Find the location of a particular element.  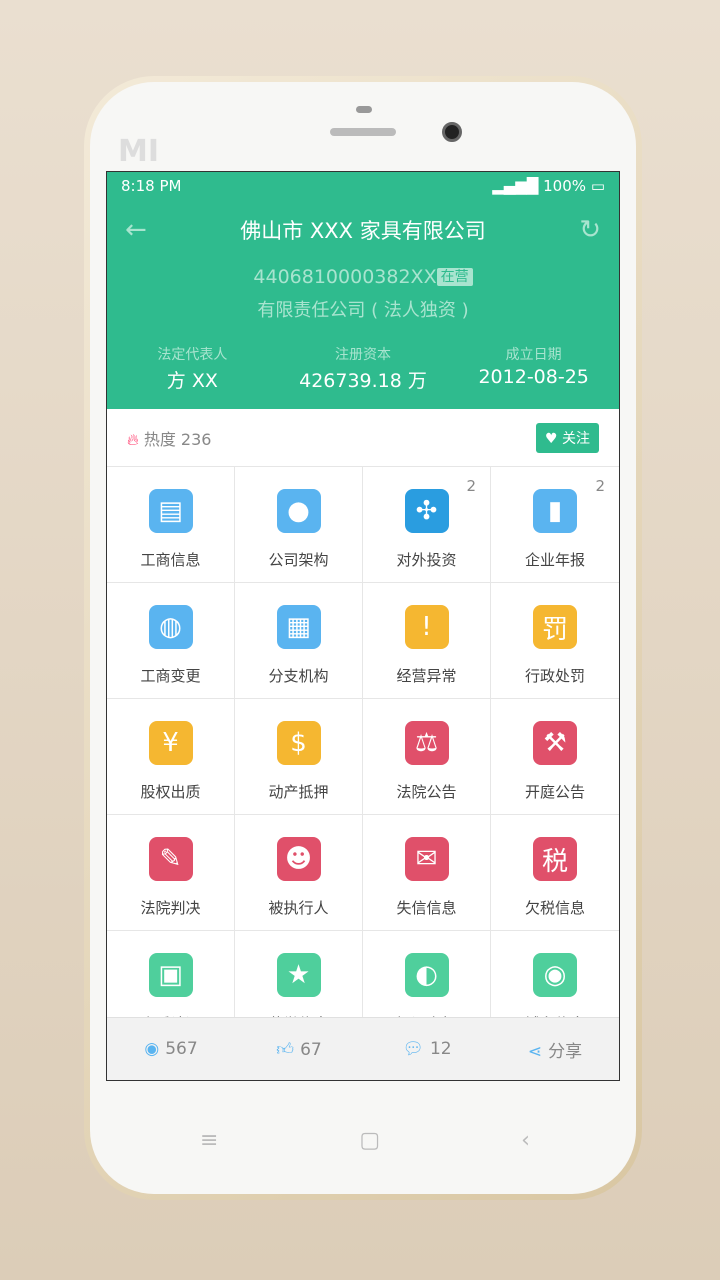

share-icon: ⋖ is located at coordinates (535, 1051).